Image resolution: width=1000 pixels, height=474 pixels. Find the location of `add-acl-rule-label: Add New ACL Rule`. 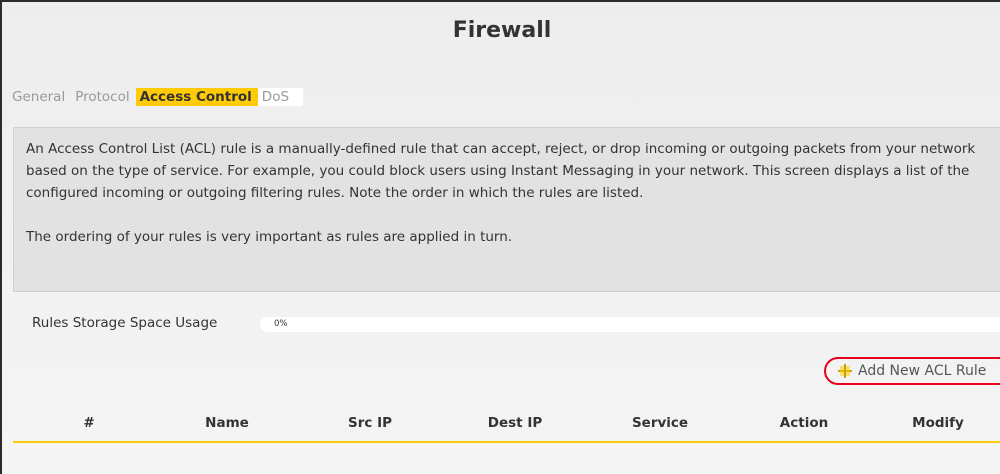

add-acl-rule-label: Add New ACL Rule is located at coordinates (922, 371).